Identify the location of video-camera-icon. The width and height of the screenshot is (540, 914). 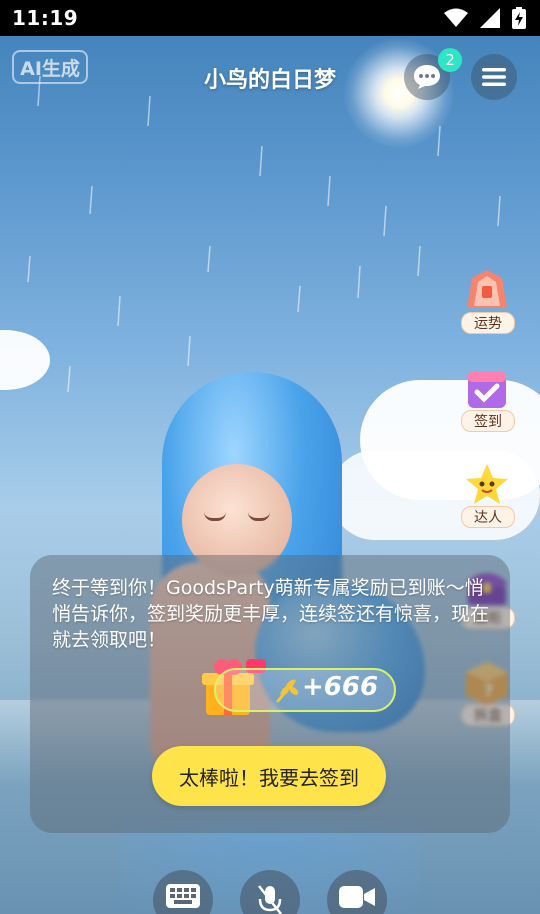
(357, 897).